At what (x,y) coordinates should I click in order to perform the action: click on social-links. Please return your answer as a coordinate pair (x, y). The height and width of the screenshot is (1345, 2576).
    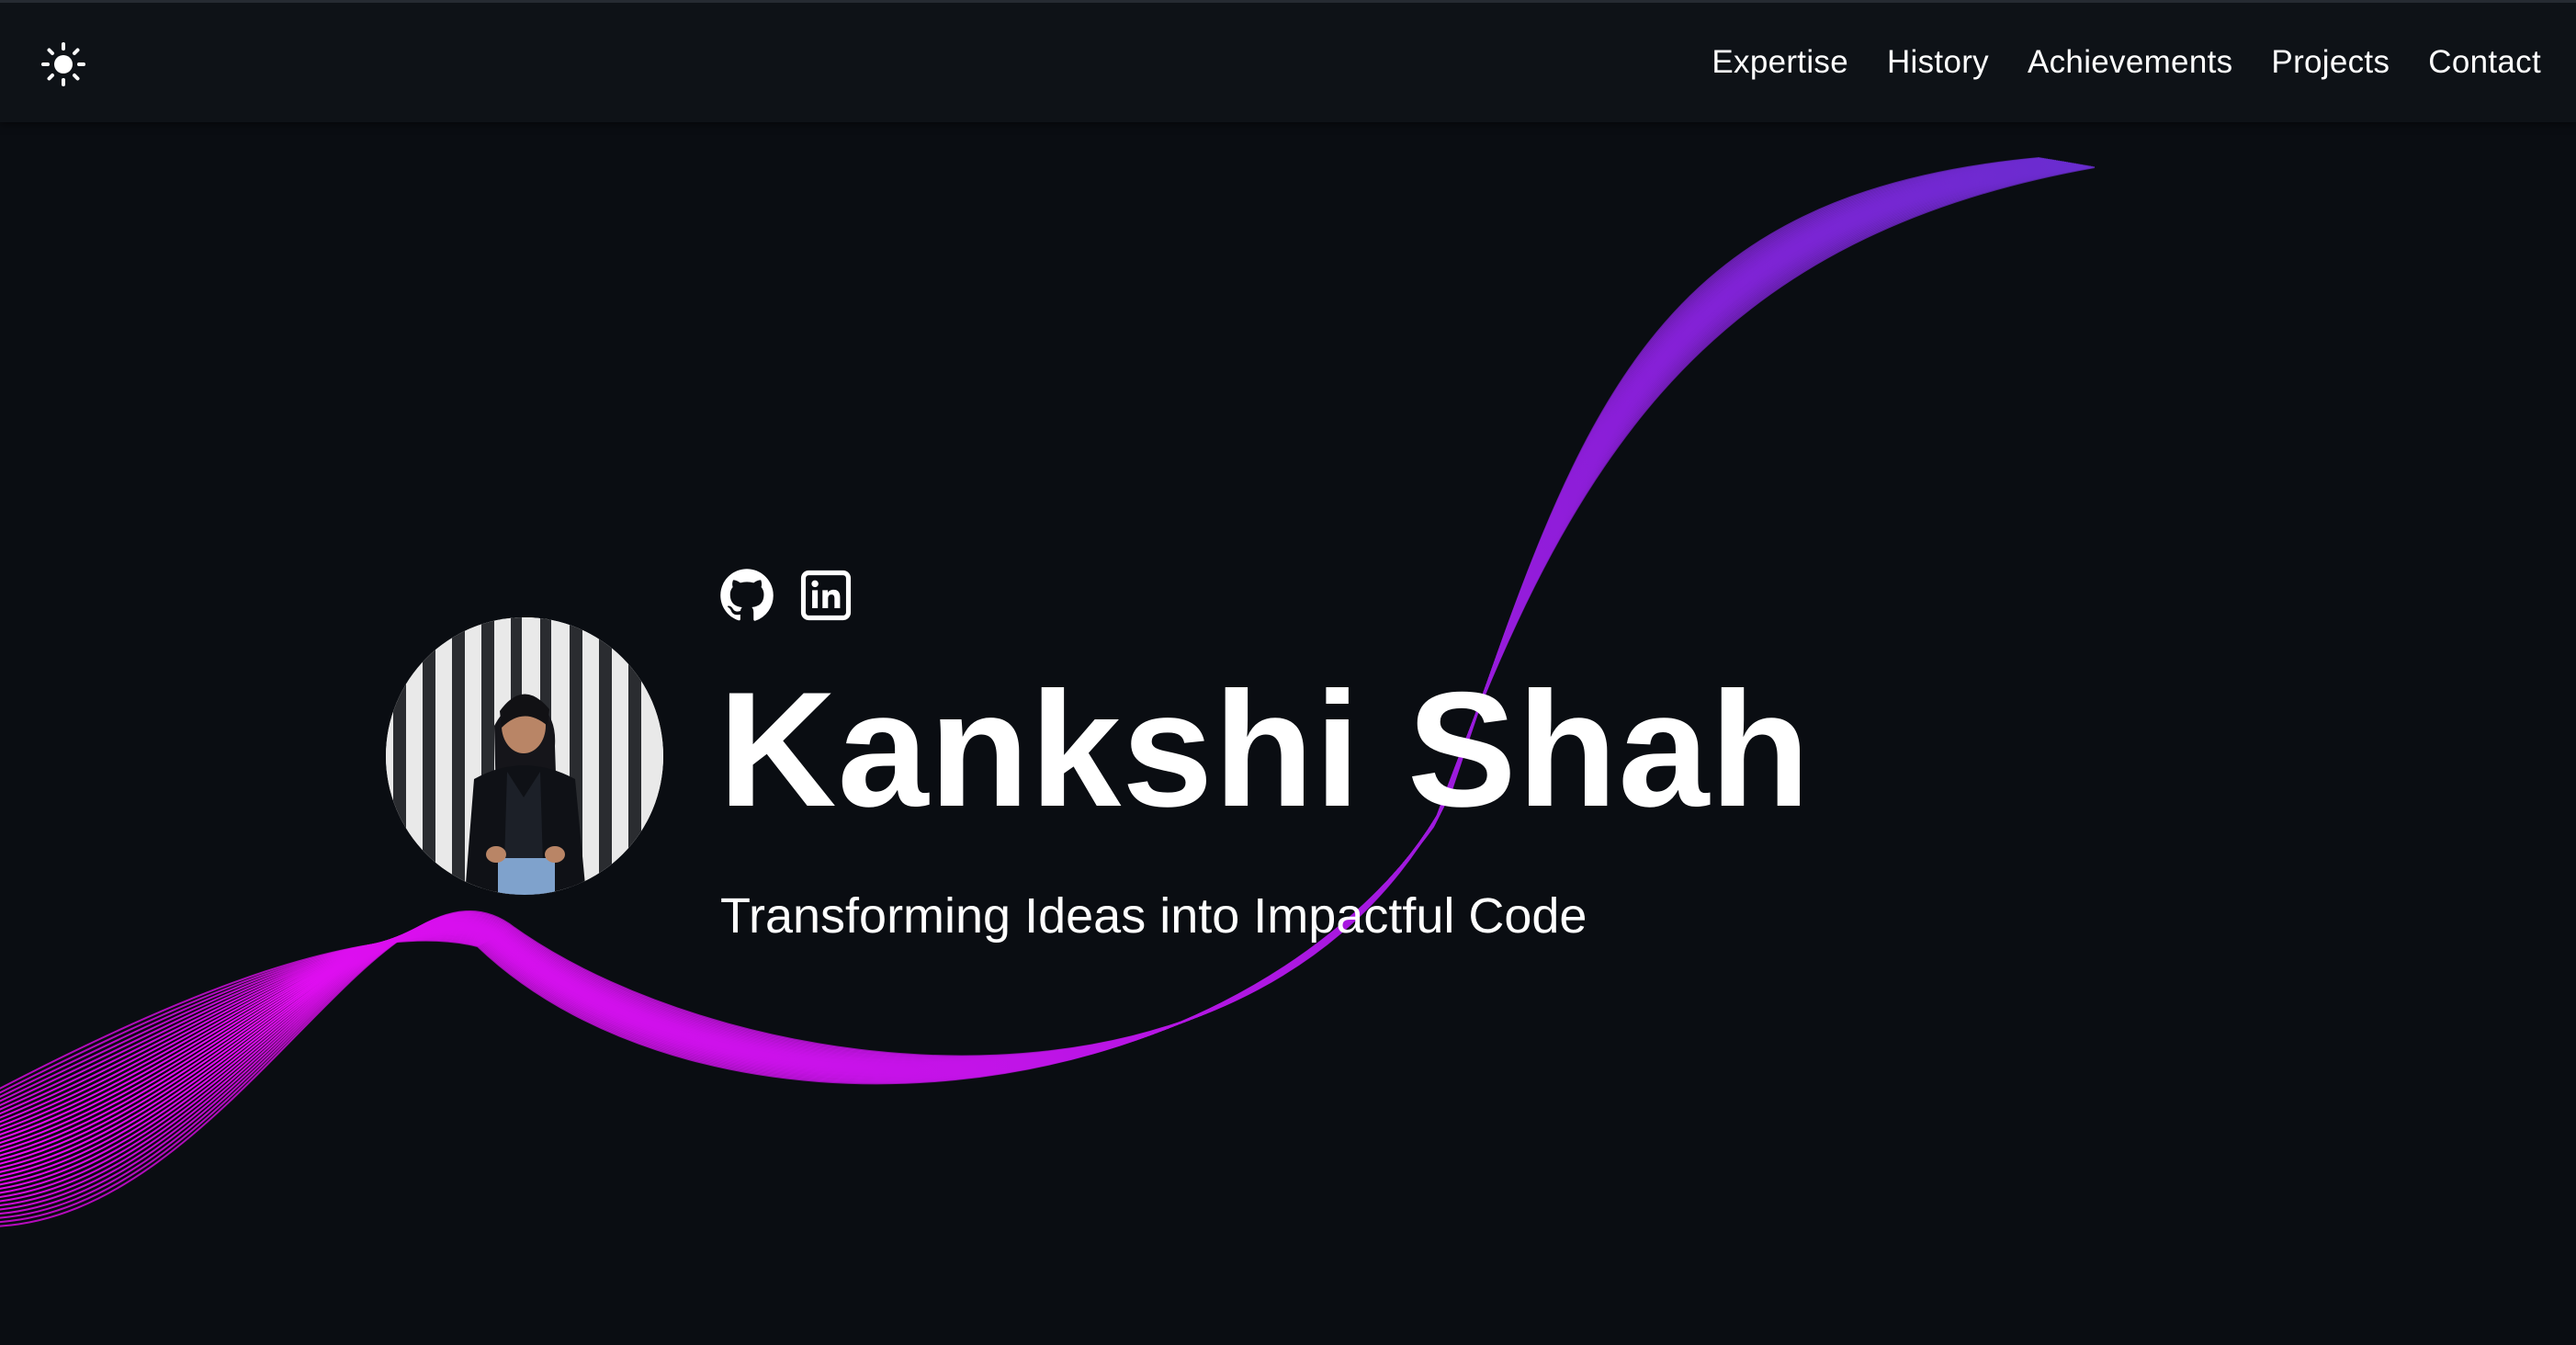
    Looking at the image, I should click on (787, 595).